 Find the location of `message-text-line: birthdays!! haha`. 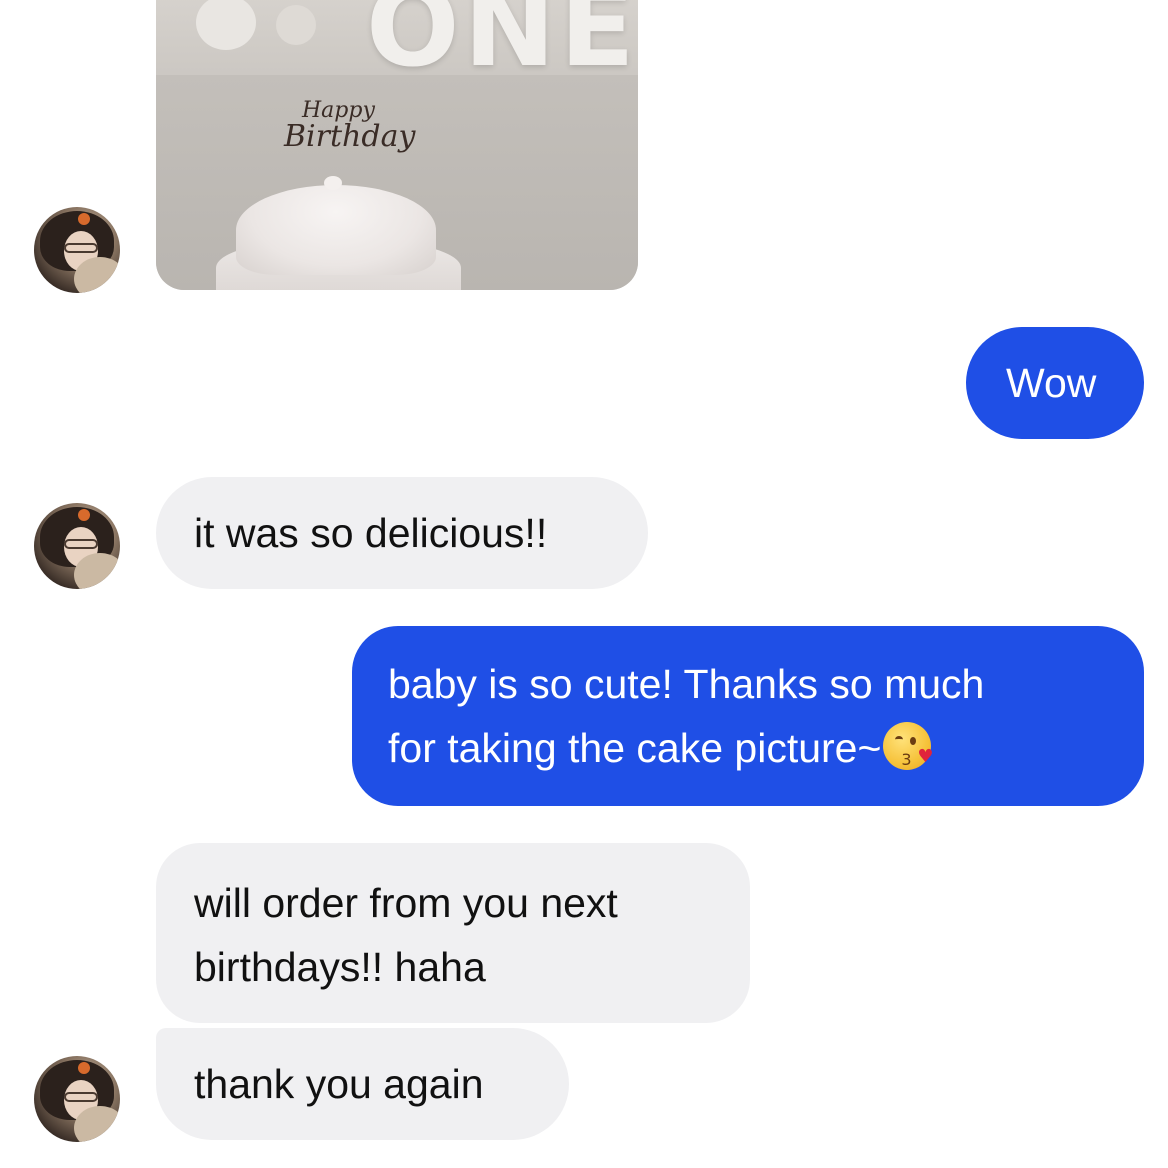

message-text-line: birthdays!! haha is located at coordinates (340, 967).